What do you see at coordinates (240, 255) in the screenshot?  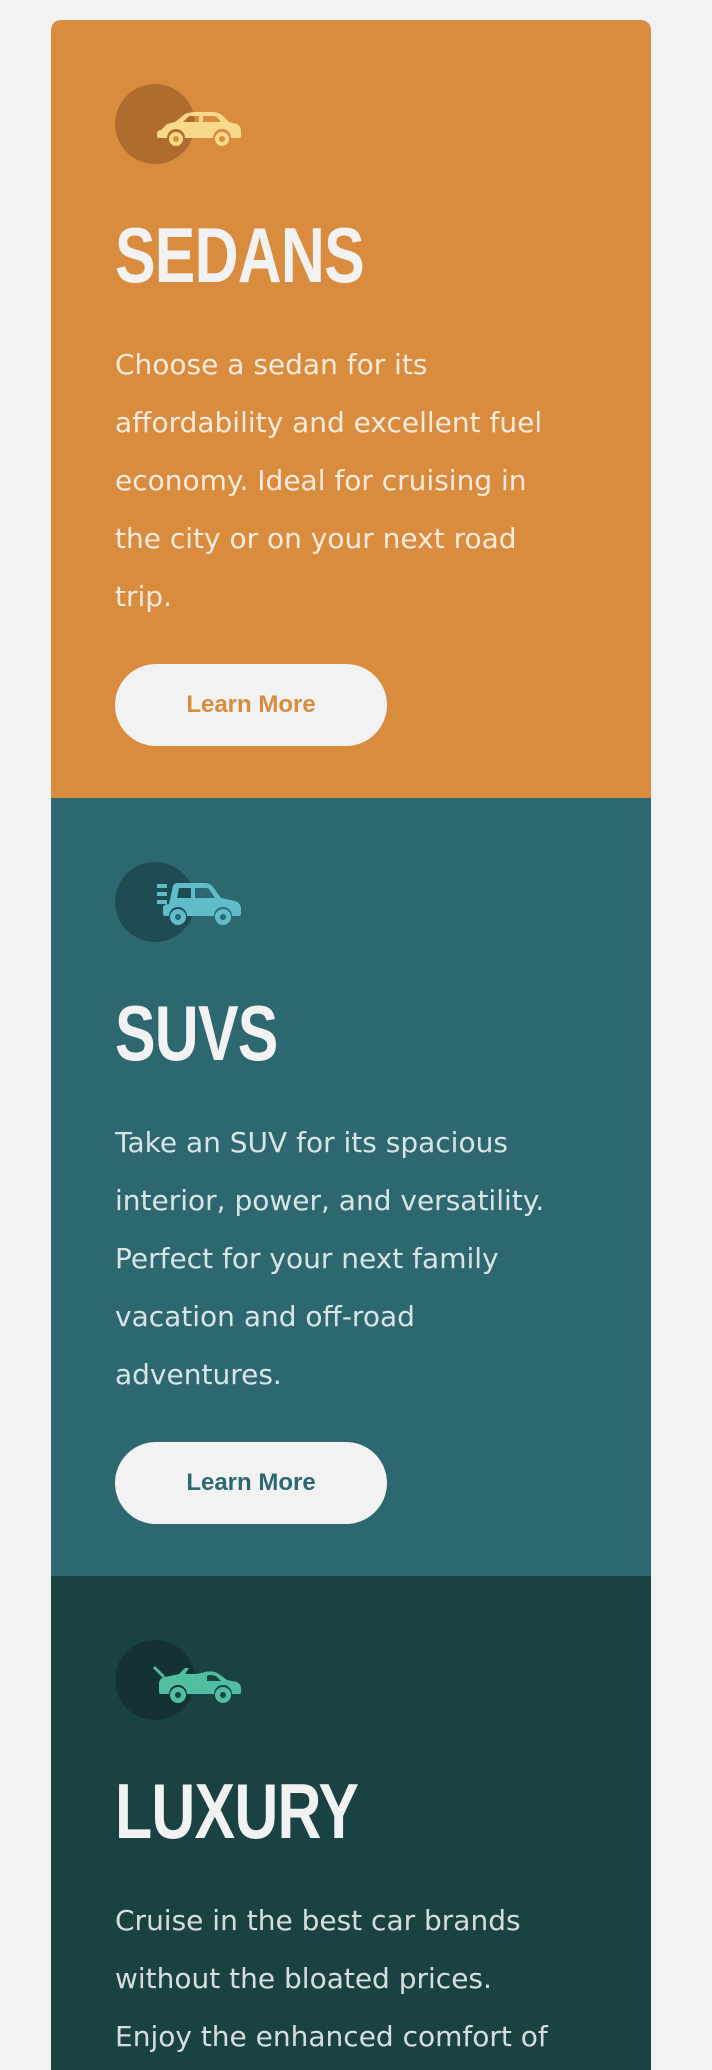 I see `card-title: SEDANS` at bounding box center [240, 255].